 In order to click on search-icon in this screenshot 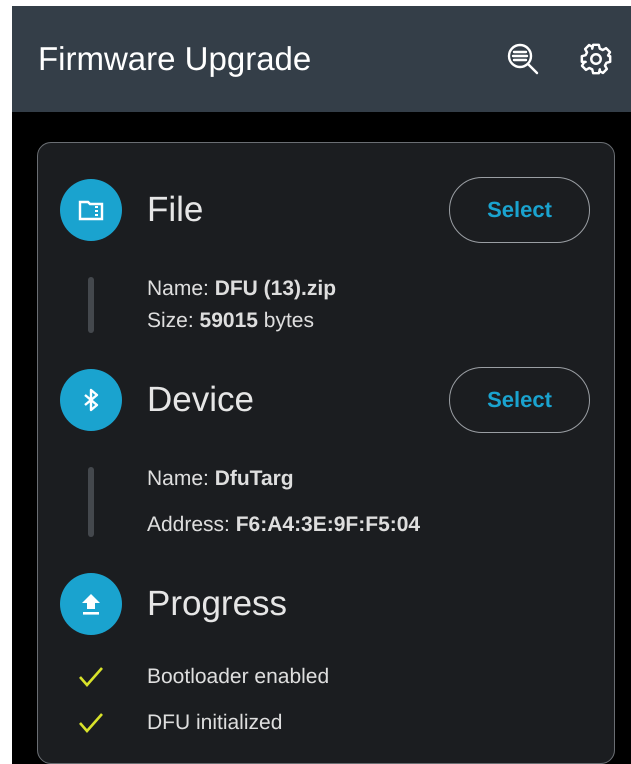, I will do `click(523, 59)`.